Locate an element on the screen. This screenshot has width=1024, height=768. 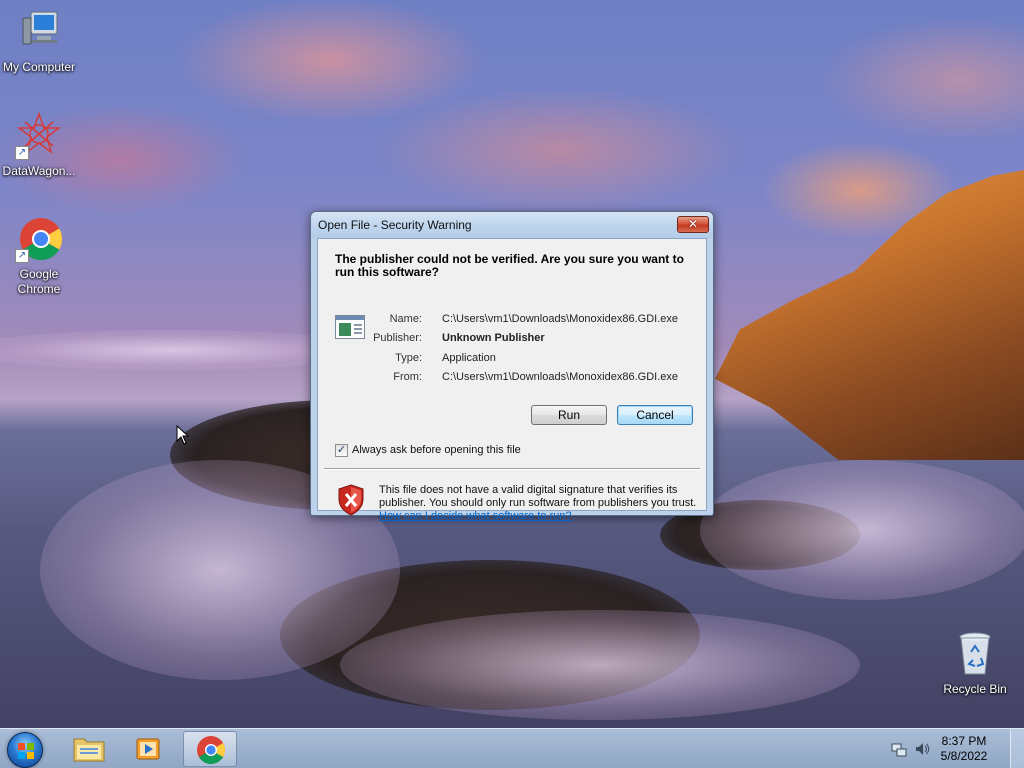
desktop-icon-google-chrome: ↗ Google Chrome is located at coordinates (39, 256).